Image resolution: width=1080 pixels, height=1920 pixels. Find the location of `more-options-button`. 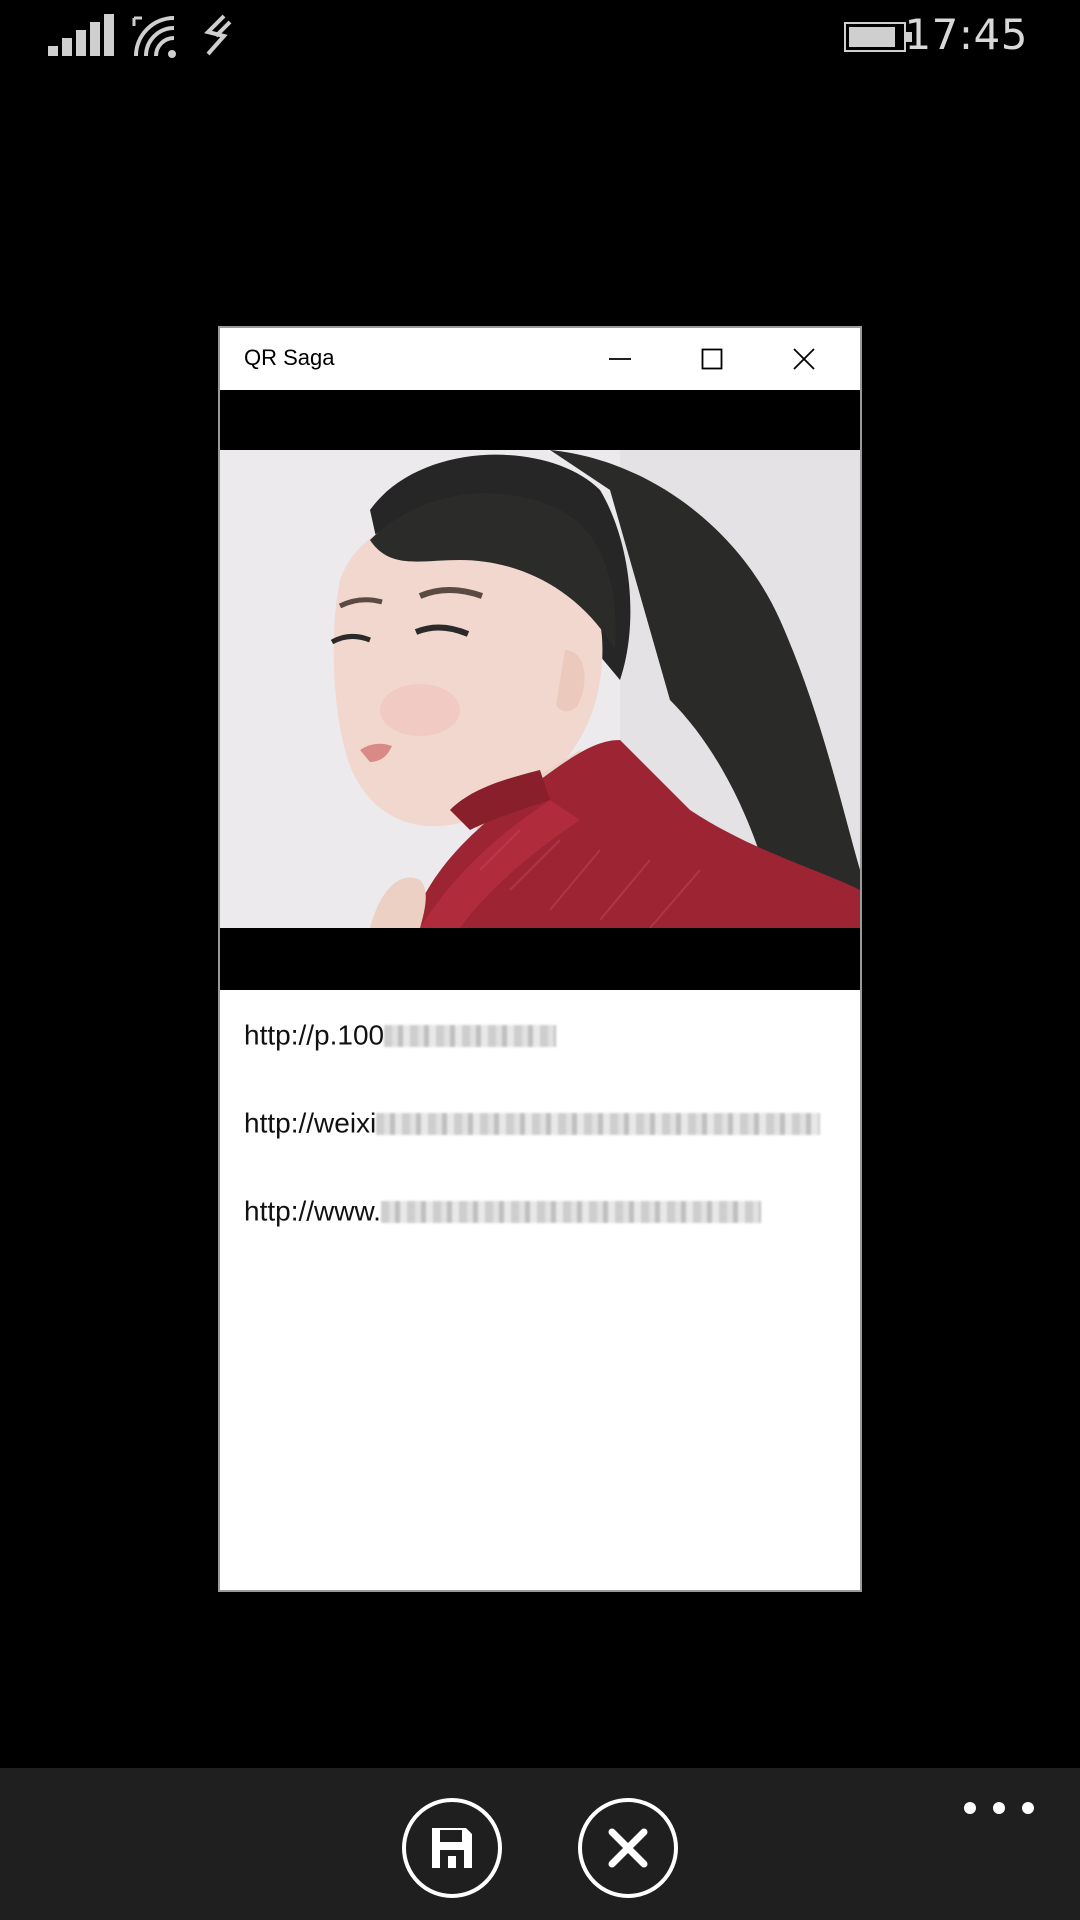

more-options-button is located at coordinates (999, 1808).